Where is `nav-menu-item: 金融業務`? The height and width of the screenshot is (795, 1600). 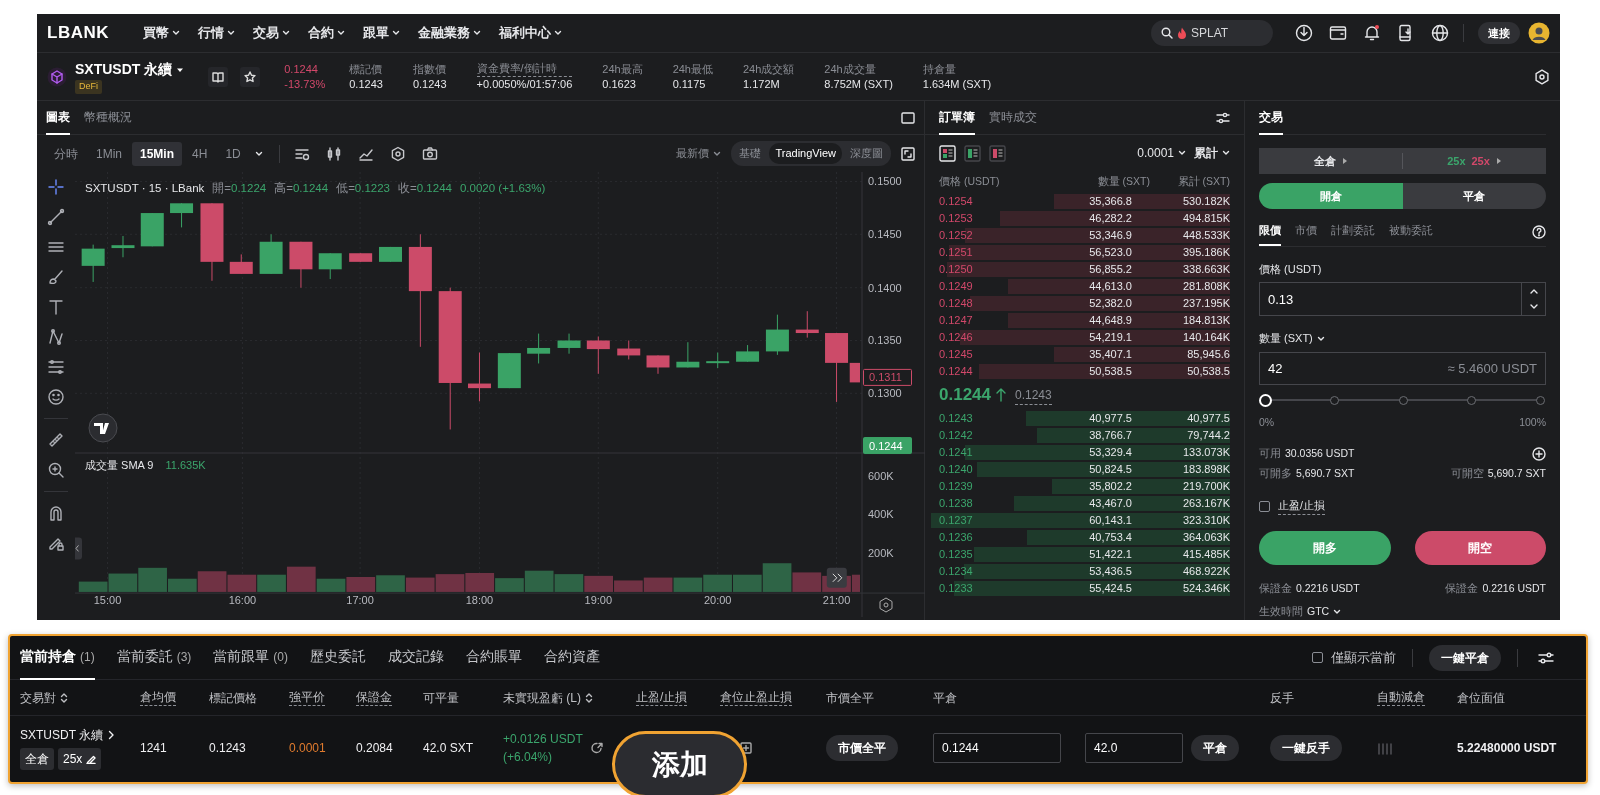 nav-menu-item: 金融業務 is located at coordinates (449, 33).